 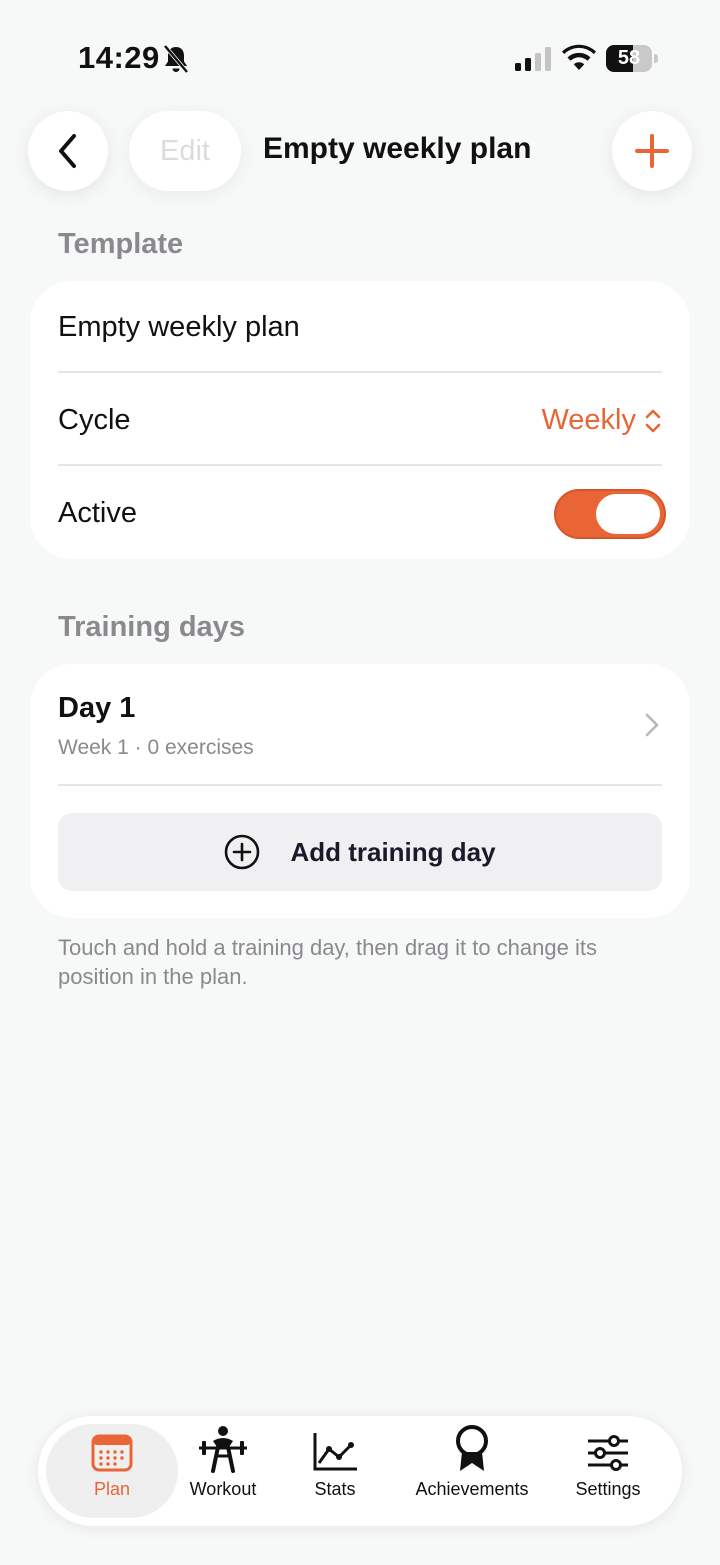 I want to click on cellular-signal-icon, so click(x=533, y=59).